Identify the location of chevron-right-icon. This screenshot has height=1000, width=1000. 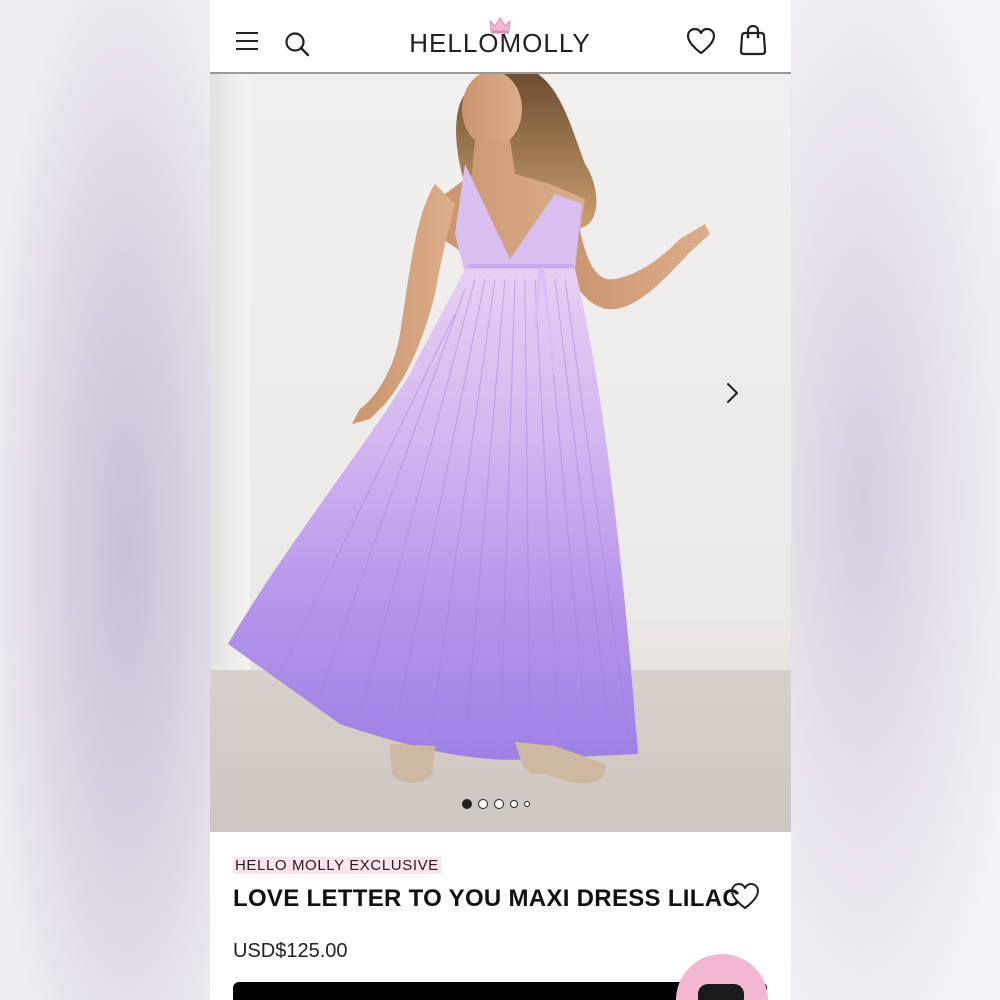
(732, 393).